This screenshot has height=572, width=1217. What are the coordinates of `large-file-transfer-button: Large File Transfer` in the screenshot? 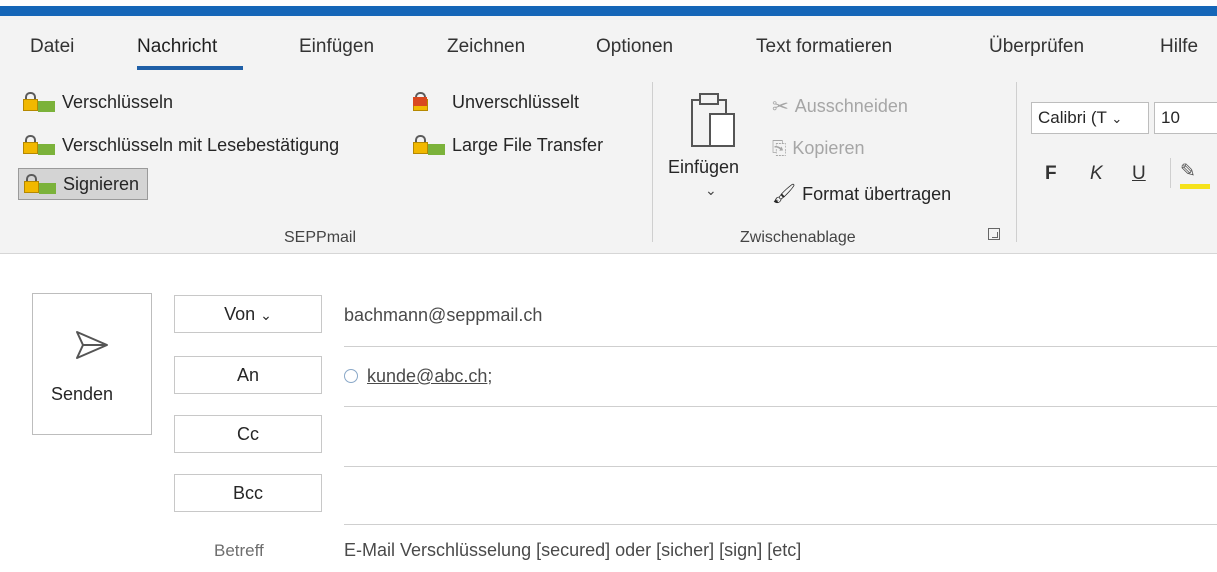 It's located at (507, 145).